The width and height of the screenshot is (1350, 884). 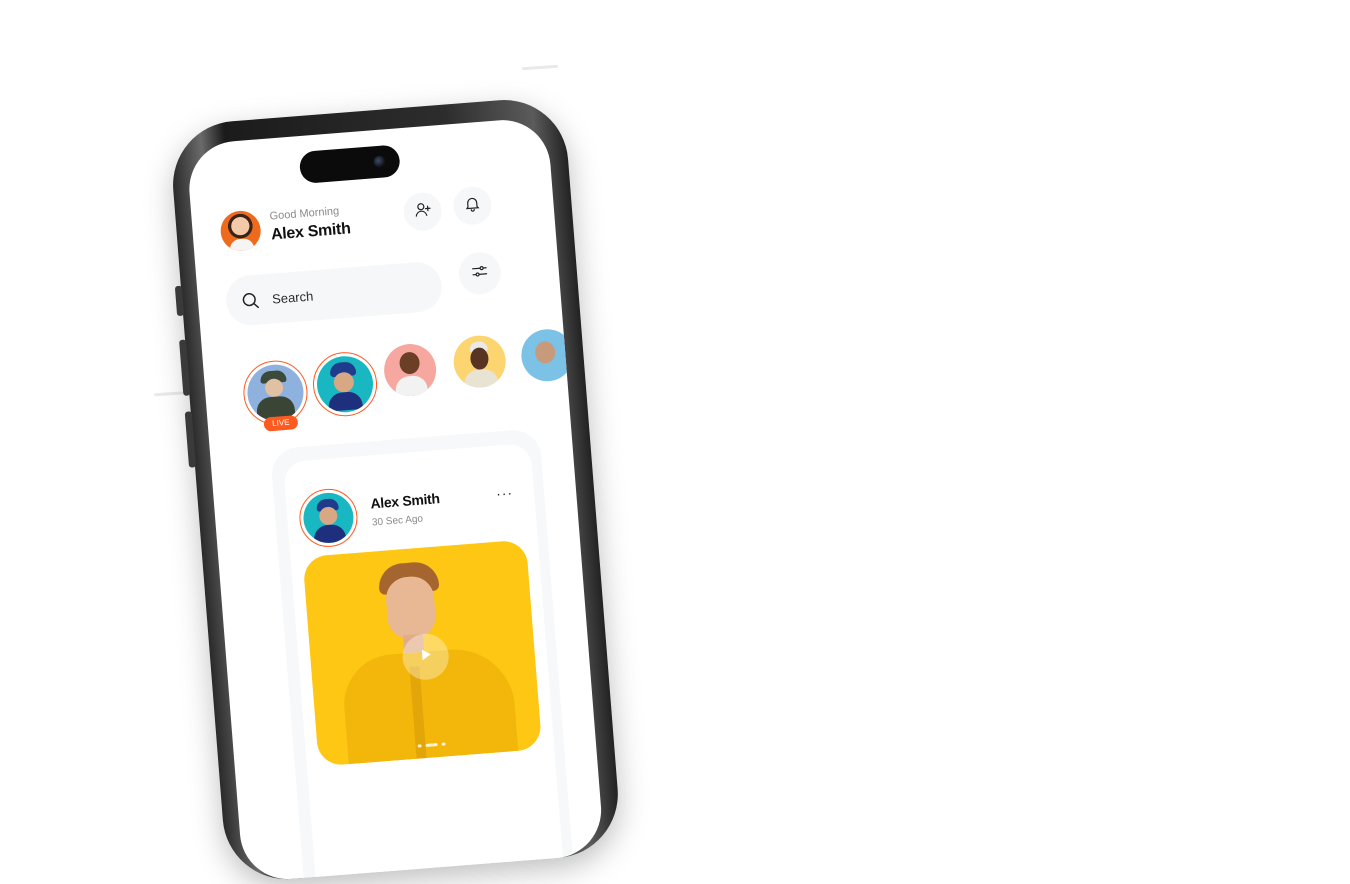 What do you see at coordinates (504, 492) in the screenshot?
I see `more-icon: ···` at bounding box center [504, 492].